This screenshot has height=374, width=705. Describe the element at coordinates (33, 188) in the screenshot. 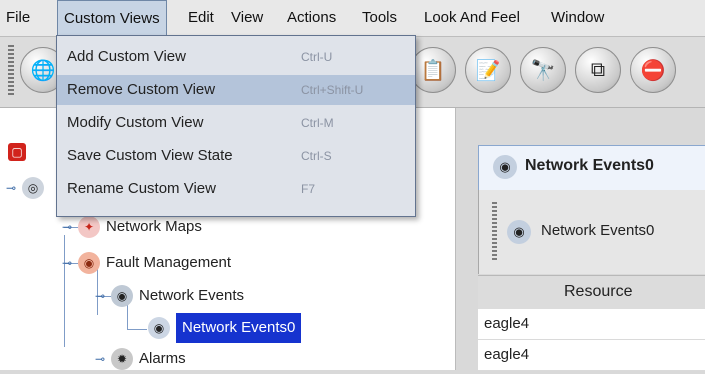

I see `app-node-icon: ◎` at that location.